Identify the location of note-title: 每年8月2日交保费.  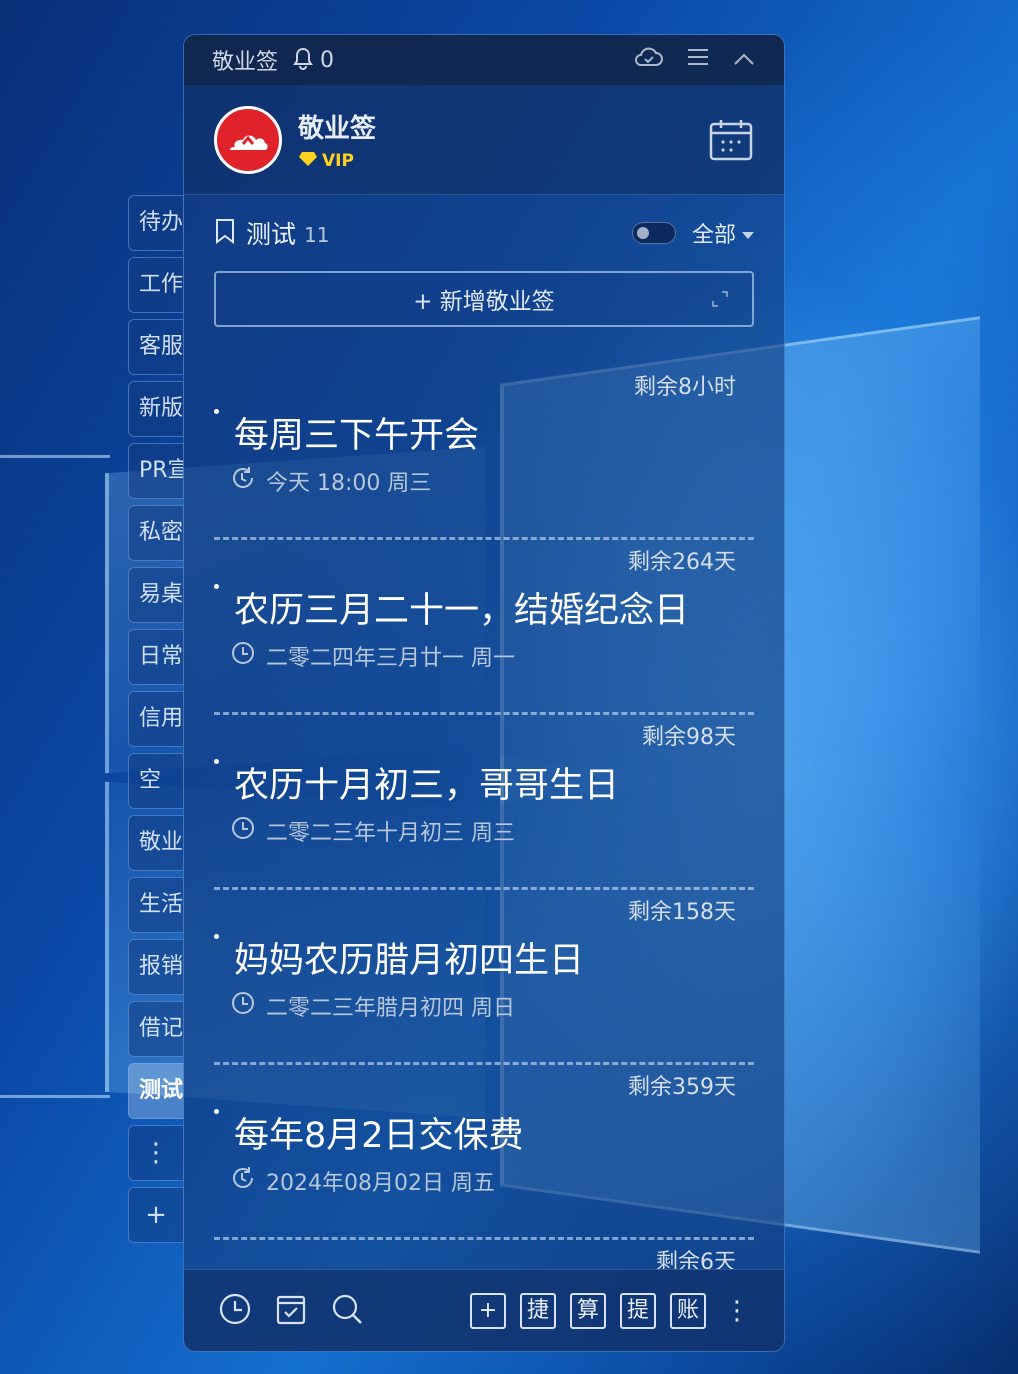
(379, 1136).